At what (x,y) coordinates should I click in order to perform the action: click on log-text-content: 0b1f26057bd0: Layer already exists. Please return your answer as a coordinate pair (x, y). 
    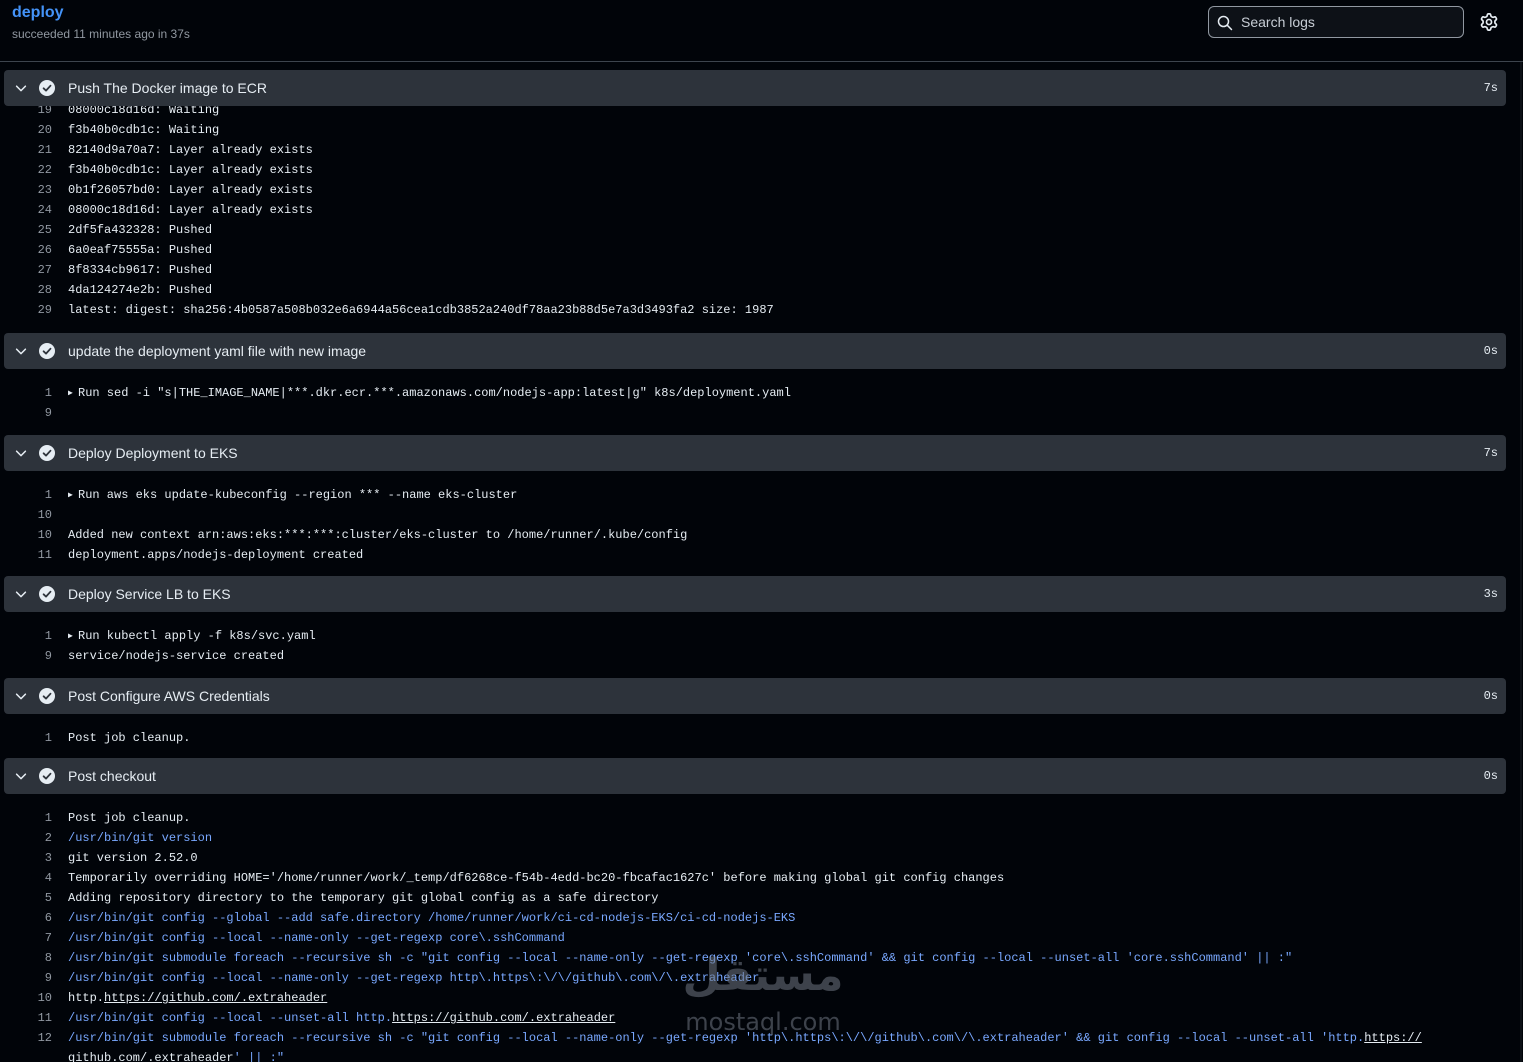
    Looking at the image, I should click on (190, 190).